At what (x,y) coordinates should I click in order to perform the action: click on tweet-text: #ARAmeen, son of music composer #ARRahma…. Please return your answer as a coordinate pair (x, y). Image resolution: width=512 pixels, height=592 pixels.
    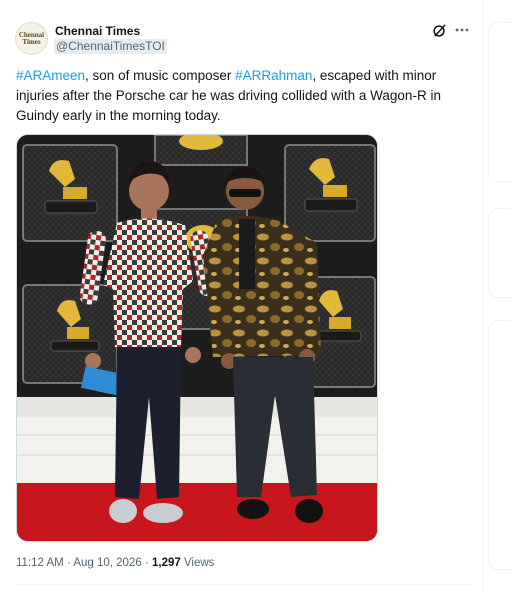
    Looking at the image, I should click on (243, 96).